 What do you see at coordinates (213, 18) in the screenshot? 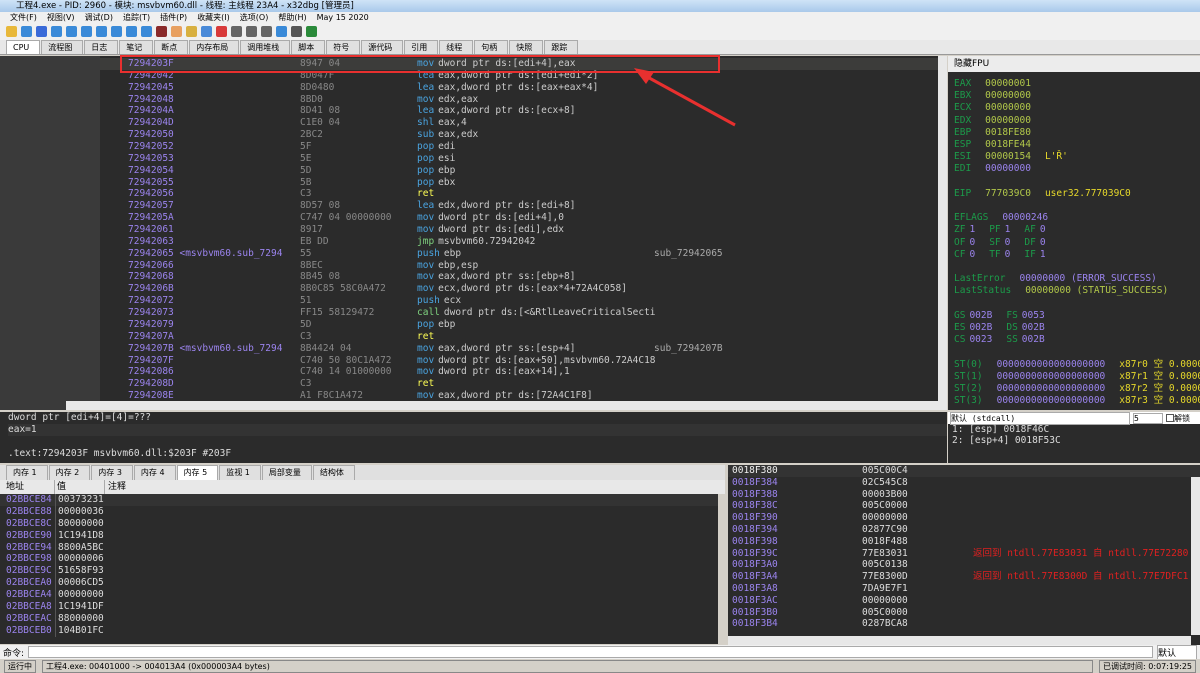
I see `menu-item: 收藏夹(I)` at bounding box center [213, 18].